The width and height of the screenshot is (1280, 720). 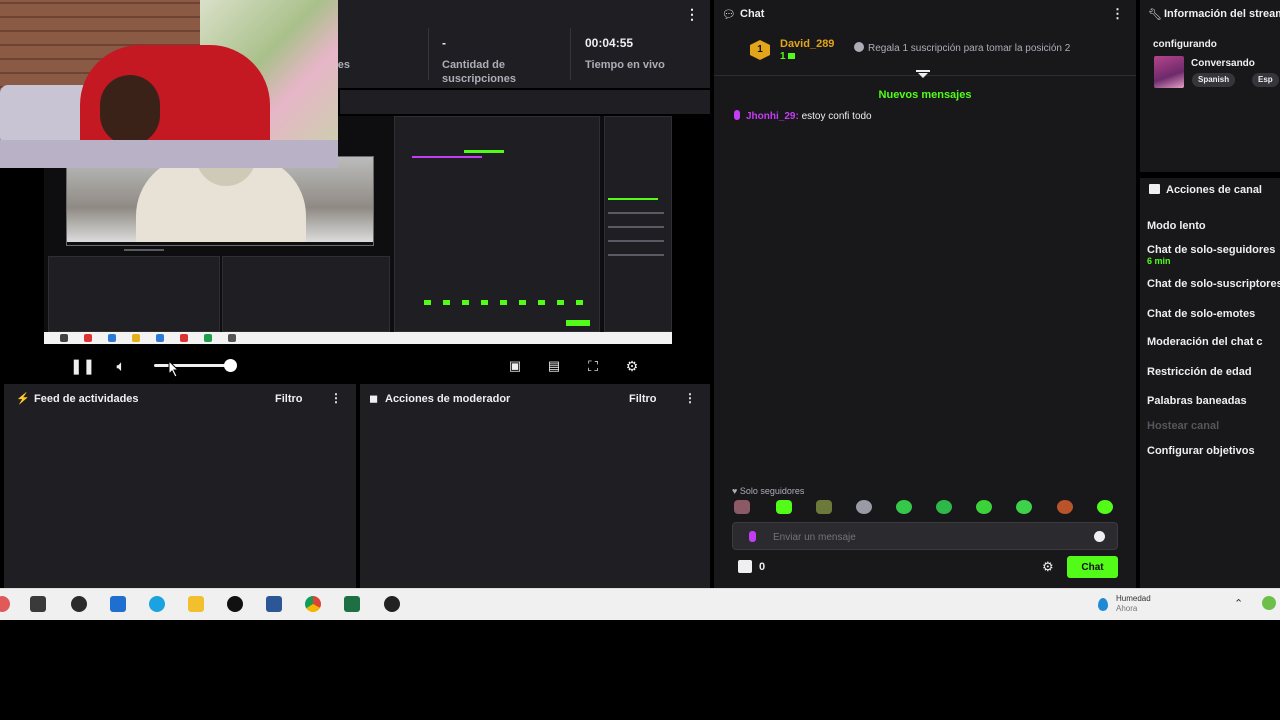 What do you see at coordinates (1223, 63) in the screenshot?
I see `category-name: Conversando` at bounding box center [1223, 63].